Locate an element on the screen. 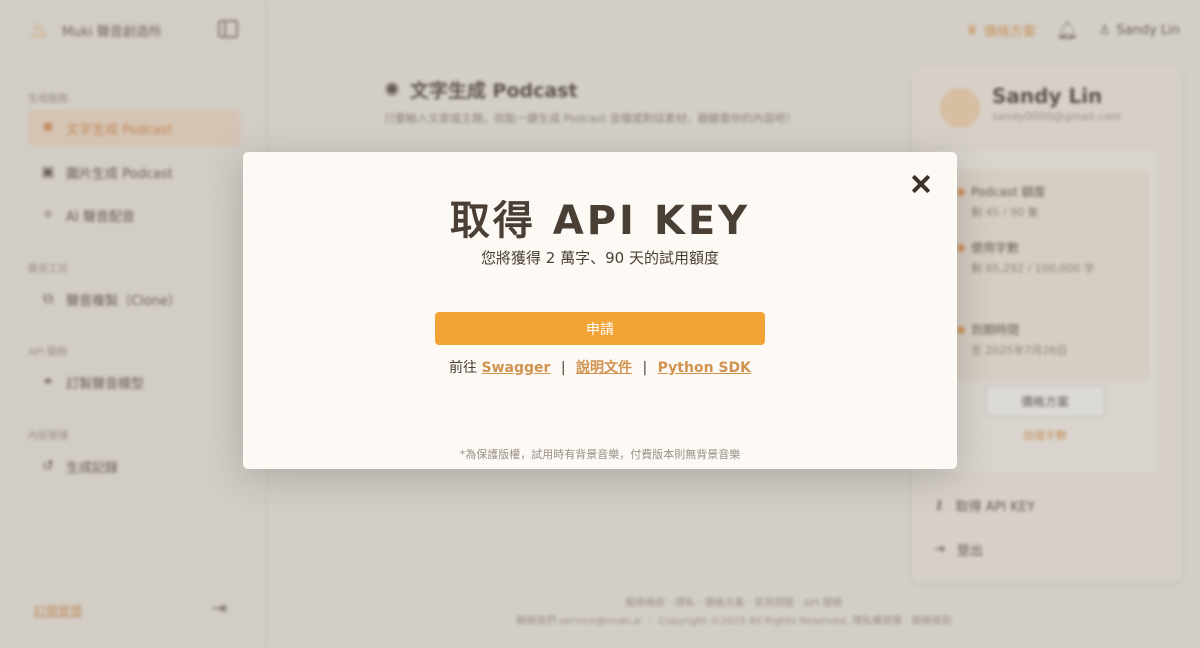 This screenshot has height=648, width=1200. apply-button: 申請 is located at coordinates (600, 328).